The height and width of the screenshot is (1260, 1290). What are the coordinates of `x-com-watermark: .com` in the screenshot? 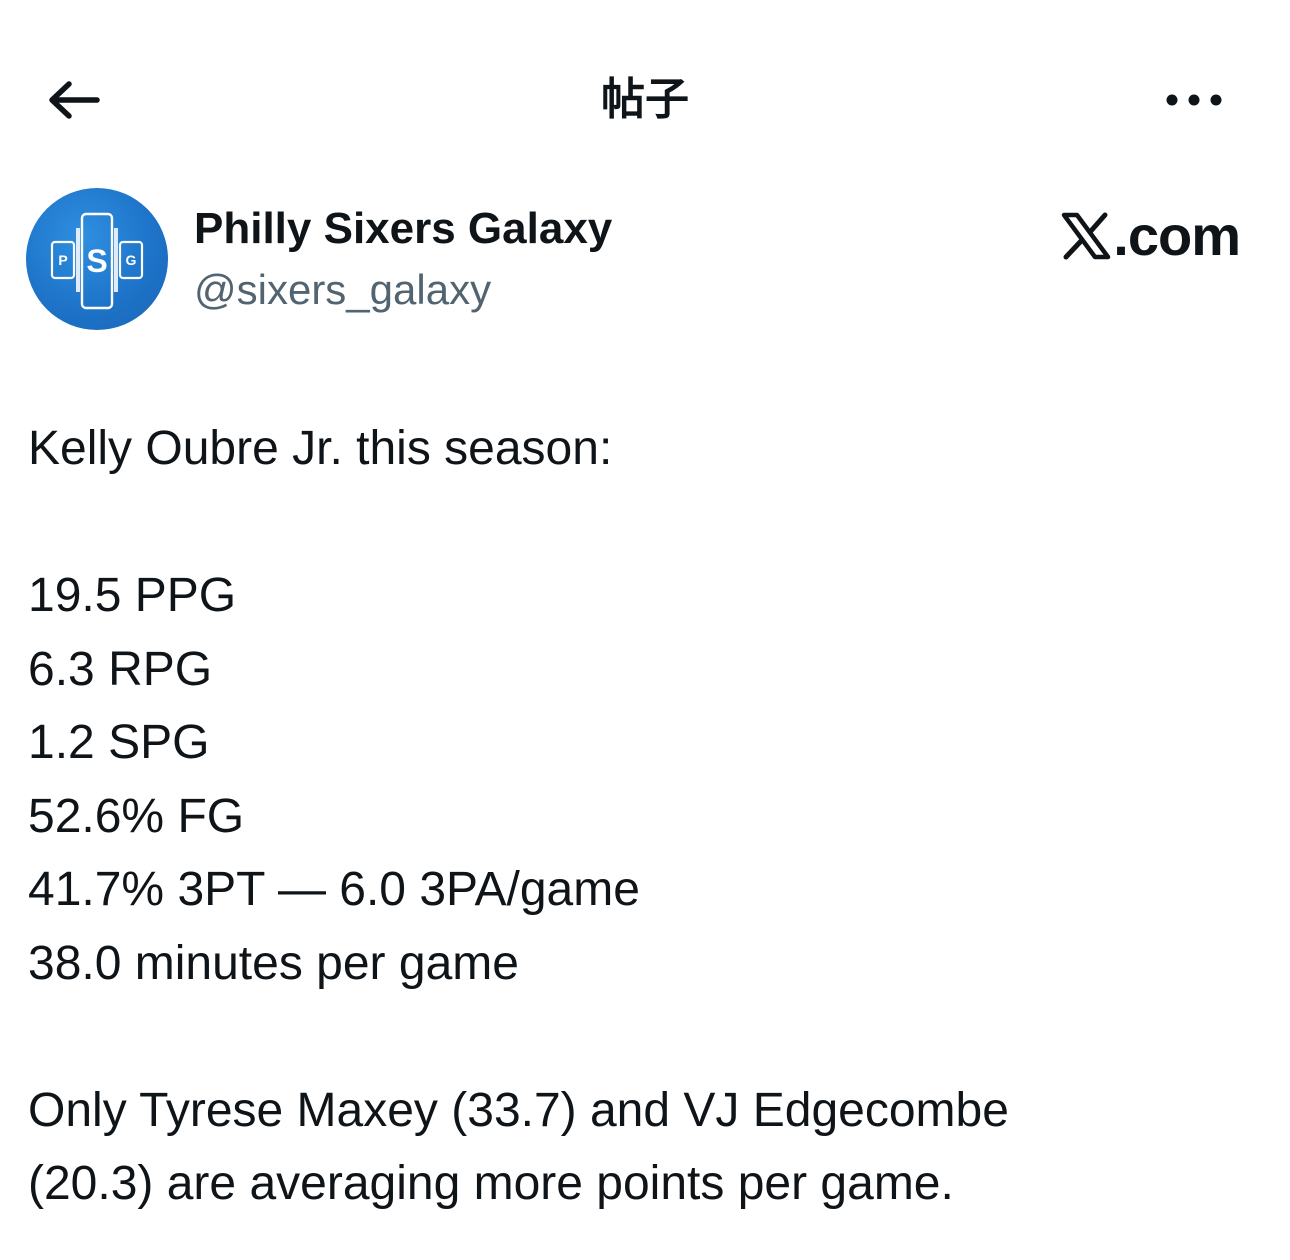 It's located at (1151, 235).